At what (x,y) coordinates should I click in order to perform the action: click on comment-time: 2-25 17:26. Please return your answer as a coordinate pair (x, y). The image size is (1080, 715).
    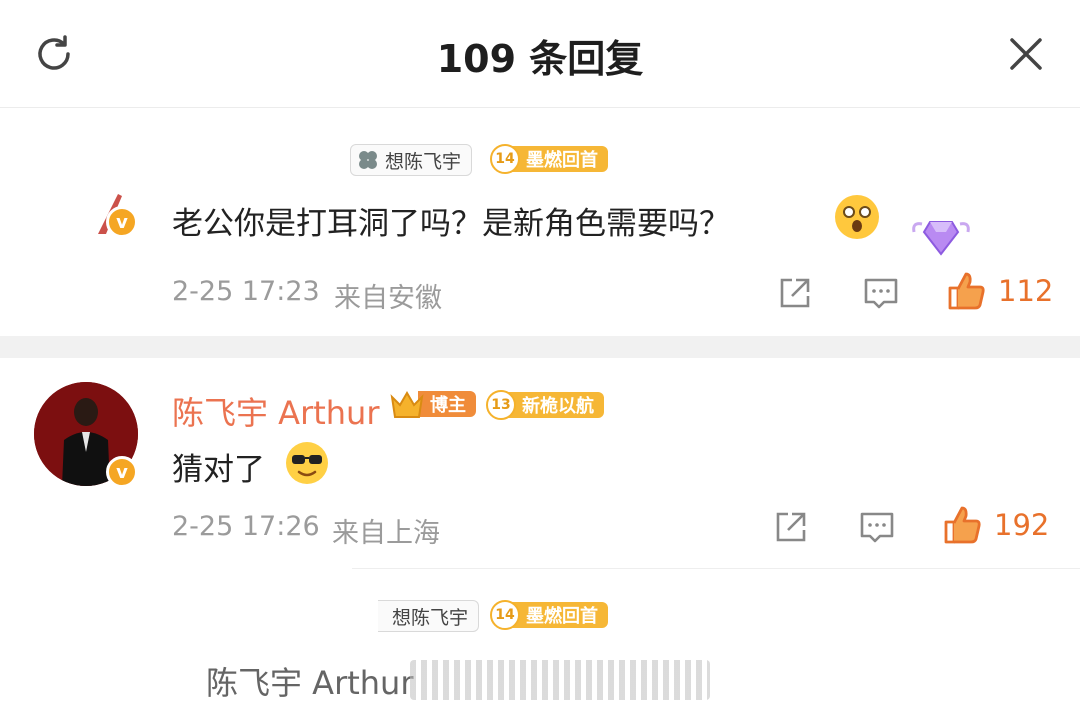
    Looking at the image, I should click on (246, 526).